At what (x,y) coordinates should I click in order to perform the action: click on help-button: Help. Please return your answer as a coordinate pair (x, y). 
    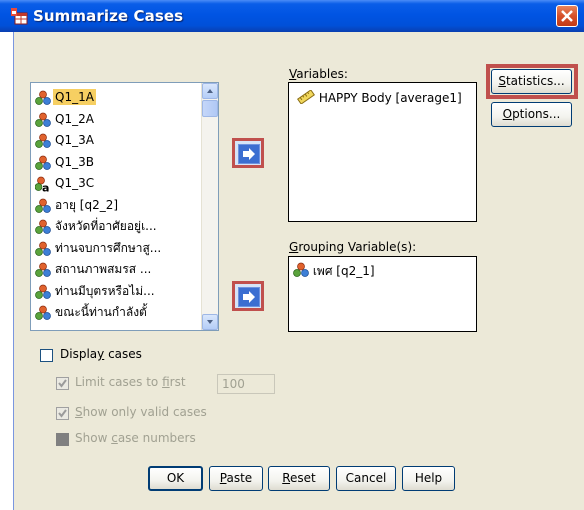
    Looking at the image, I should click on (428, 478).